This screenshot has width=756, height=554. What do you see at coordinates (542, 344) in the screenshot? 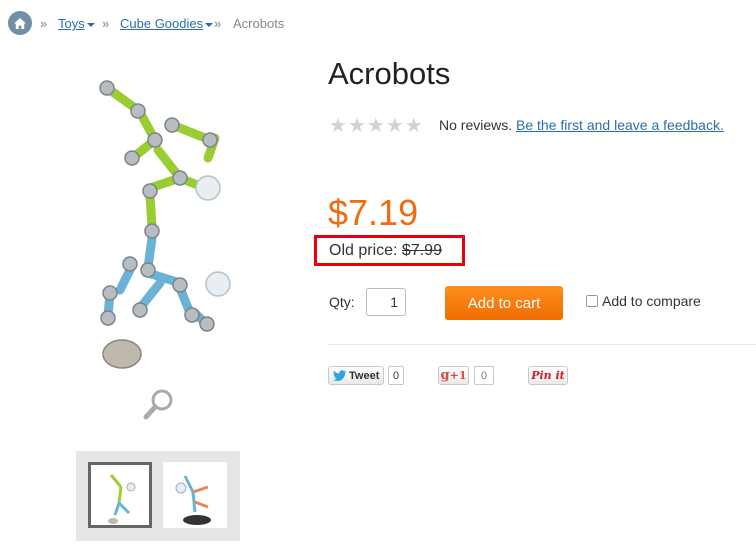
I see `divider` at bounding box center [542, 344].